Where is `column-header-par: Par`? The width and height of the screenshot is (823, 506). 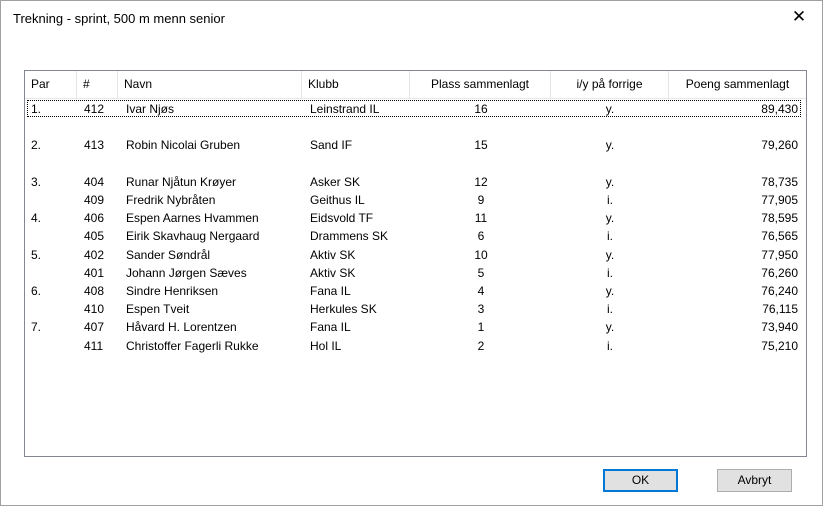
column-header-par: Par is located at coordinates (51, 84).